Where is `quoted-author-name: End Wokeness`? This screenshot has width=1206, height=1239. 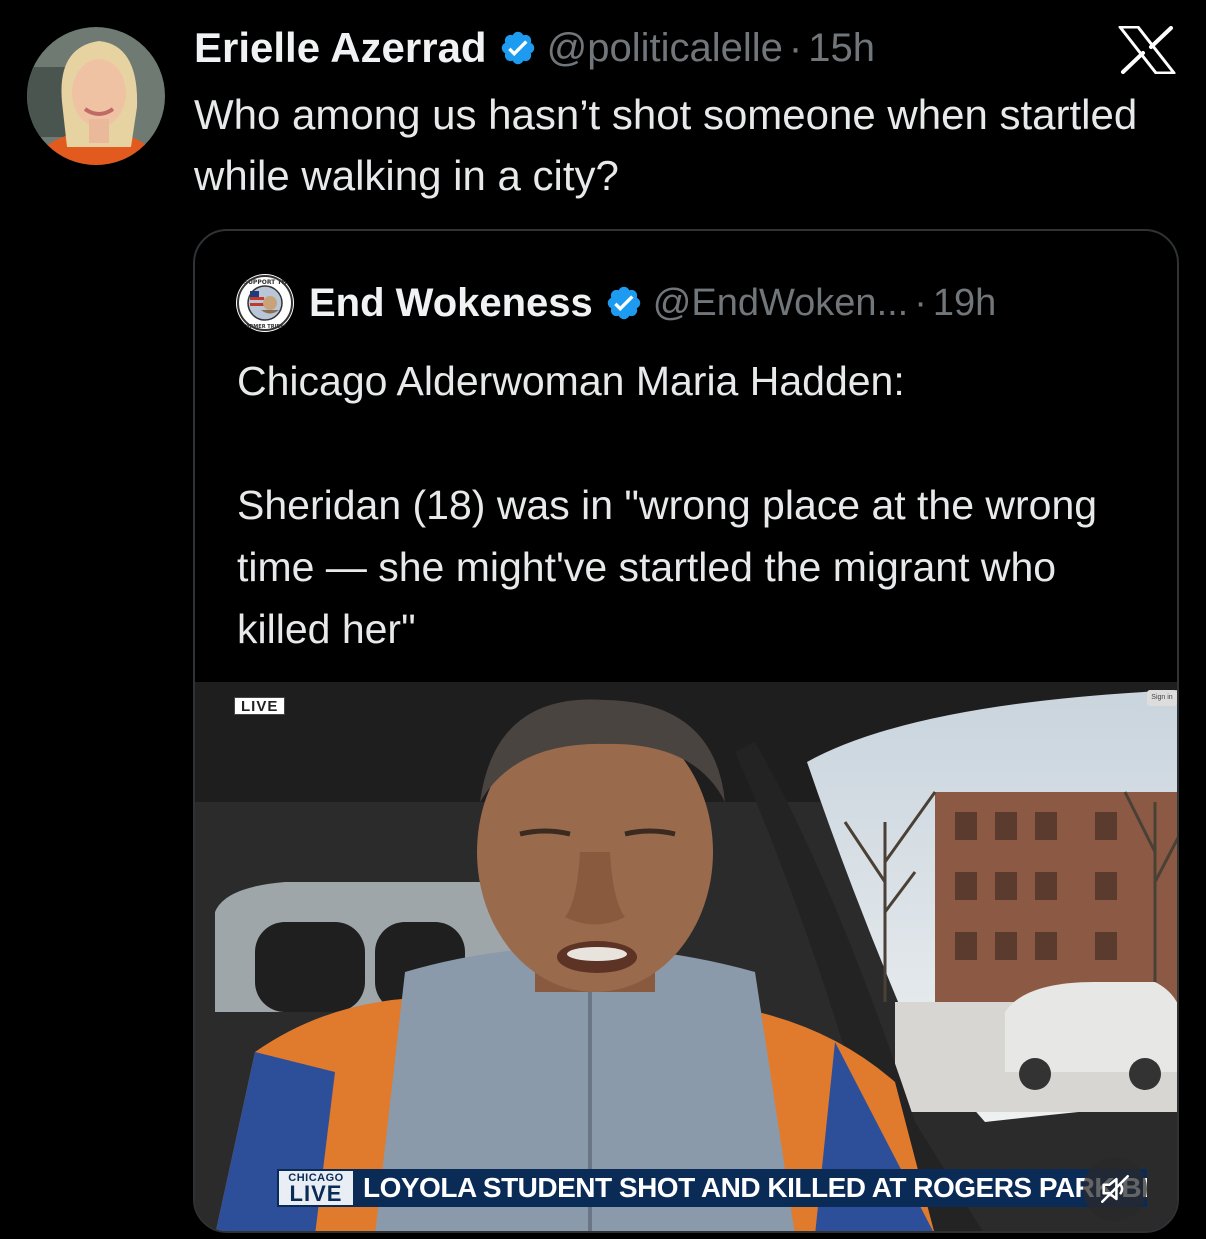 quoted-author-name: End Wokeness is located at coordinates (451, 303).